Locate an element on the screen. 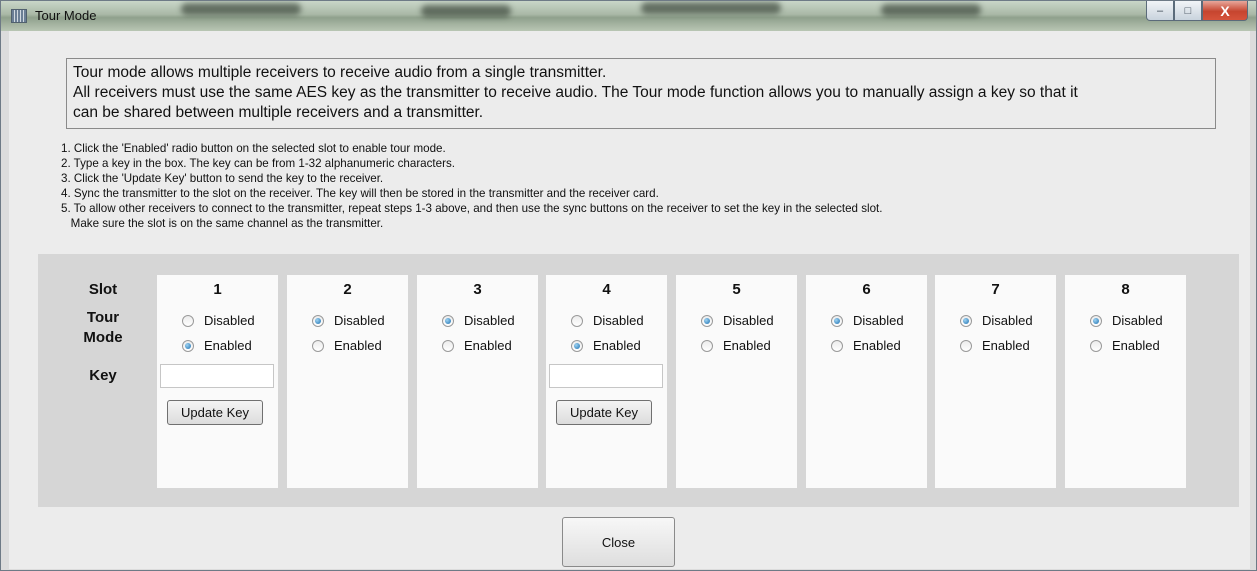 This screenshot has height=571, width=1257. slot-number: 8 is located at coordinates (1125, 289).